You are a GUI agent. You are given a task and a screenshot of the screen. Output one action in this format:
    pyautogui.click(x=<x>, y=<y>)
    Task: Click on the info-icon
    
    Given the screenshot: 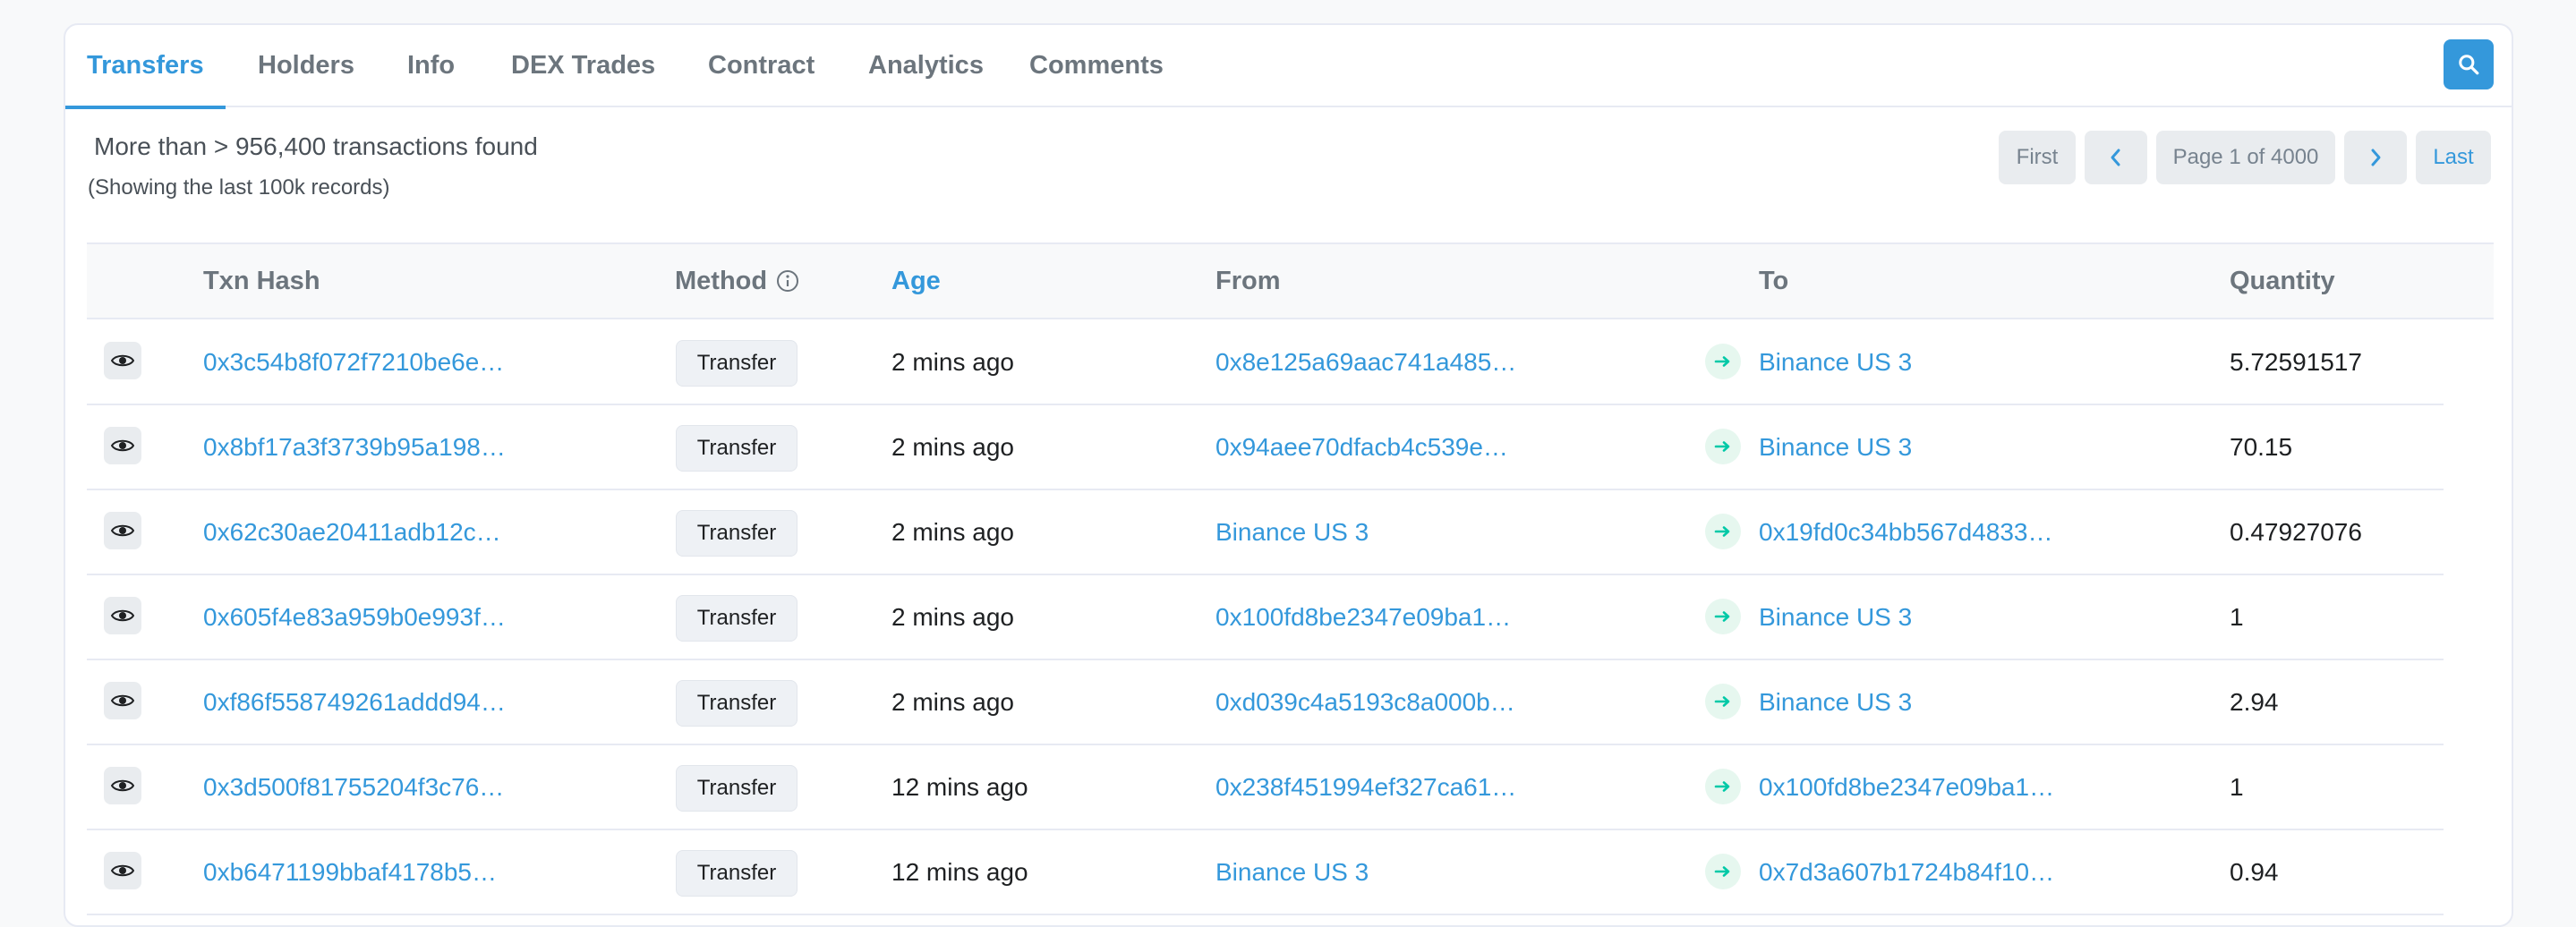 What is the action you would take?
    pyautogui.click(x=787, y=281)
    